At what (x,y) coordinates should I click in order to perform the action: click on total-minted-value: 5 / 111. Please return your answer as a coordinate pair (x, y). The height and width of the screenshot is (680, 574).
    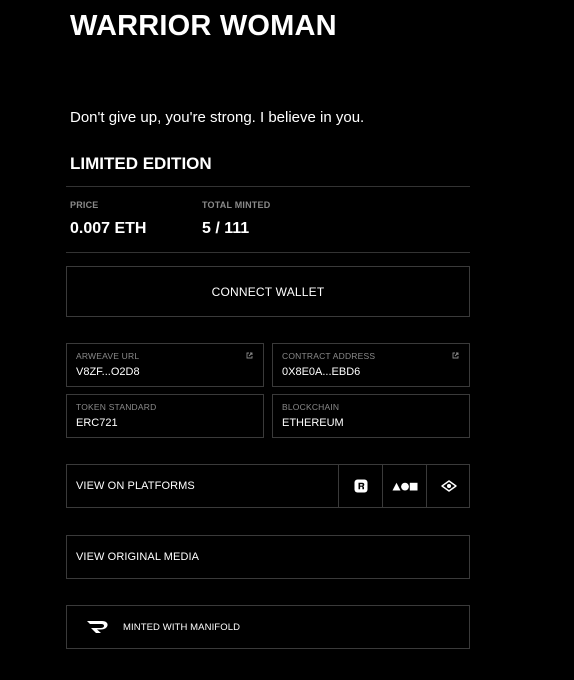
    Looking at the image, I should click on (226, 228).